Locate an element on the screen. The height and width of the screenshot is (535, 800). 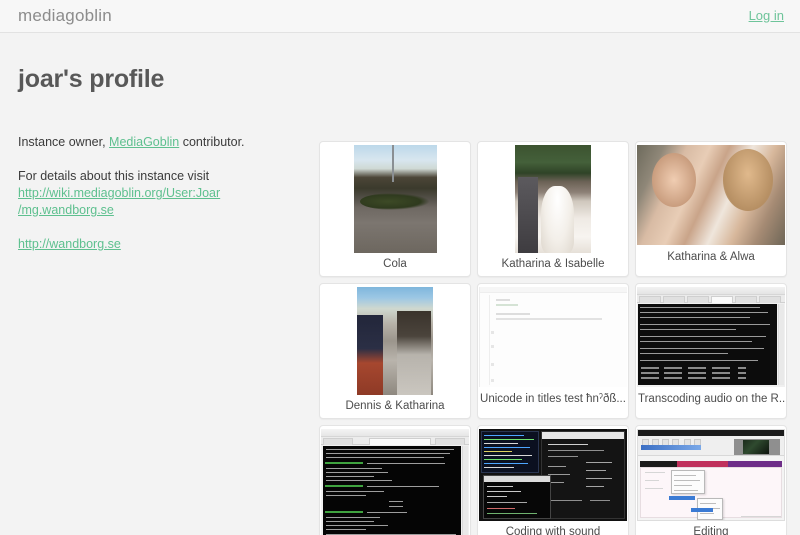
bio-prefix-text: Instance owner, is located at coordinates (64, 142).